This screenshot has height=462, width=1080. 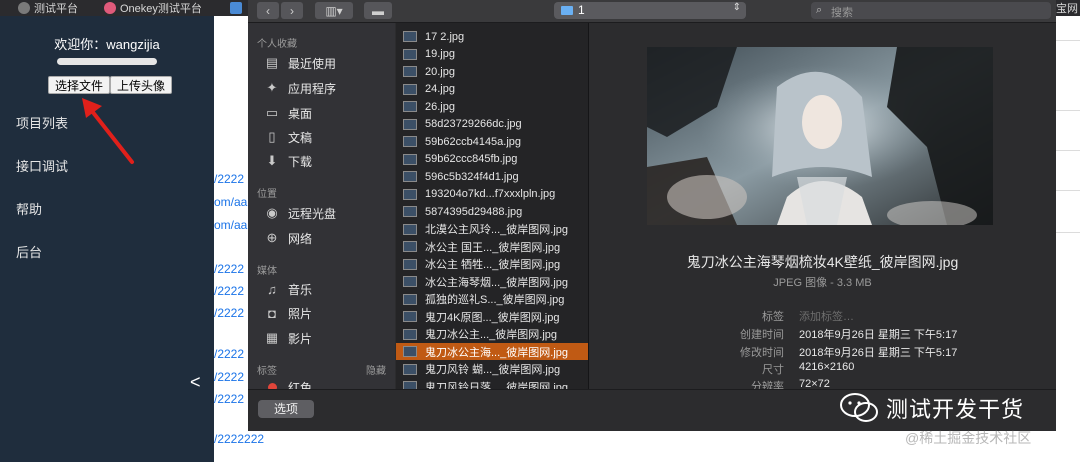 What do you see at coordinates (567, 10) in the screenshot?
I see `folder-icon` at bounding box center [567, 10].